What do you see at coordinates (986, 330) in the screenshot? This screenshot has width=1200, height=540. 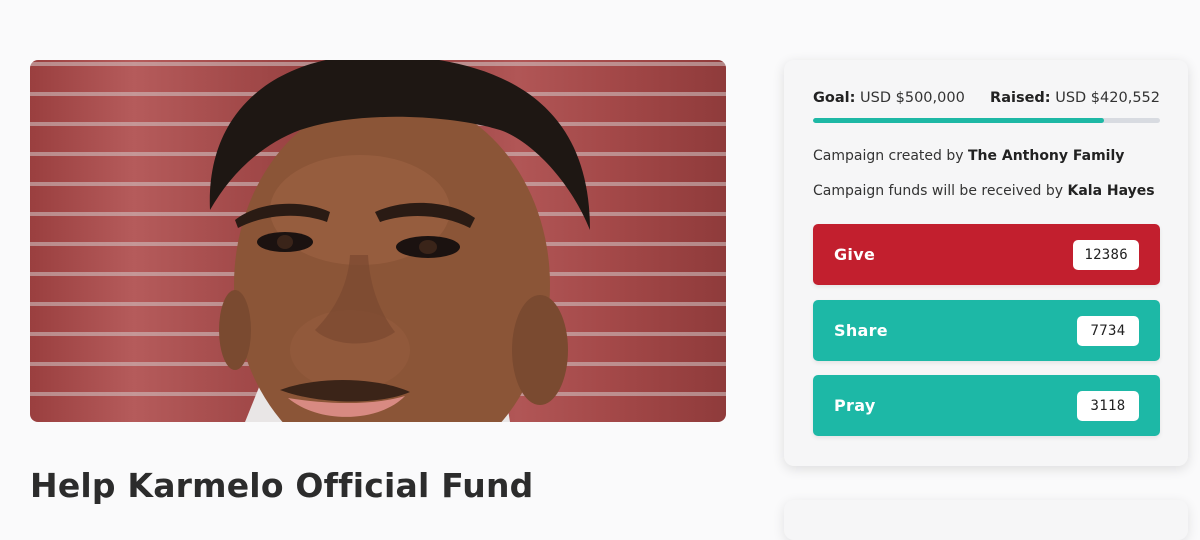 I see `share-button: Share 7734` at bounding box center [986, 330].